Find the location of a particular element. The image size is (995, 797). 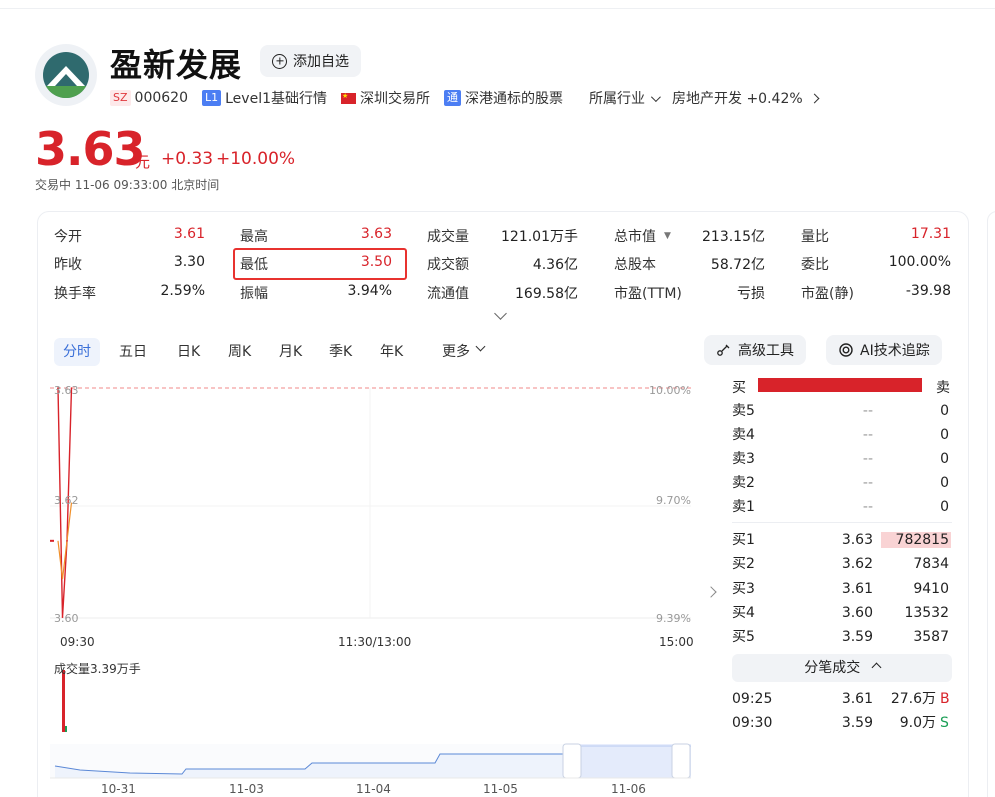

bid-volume: 3587 is located at coordinates (931, 637).